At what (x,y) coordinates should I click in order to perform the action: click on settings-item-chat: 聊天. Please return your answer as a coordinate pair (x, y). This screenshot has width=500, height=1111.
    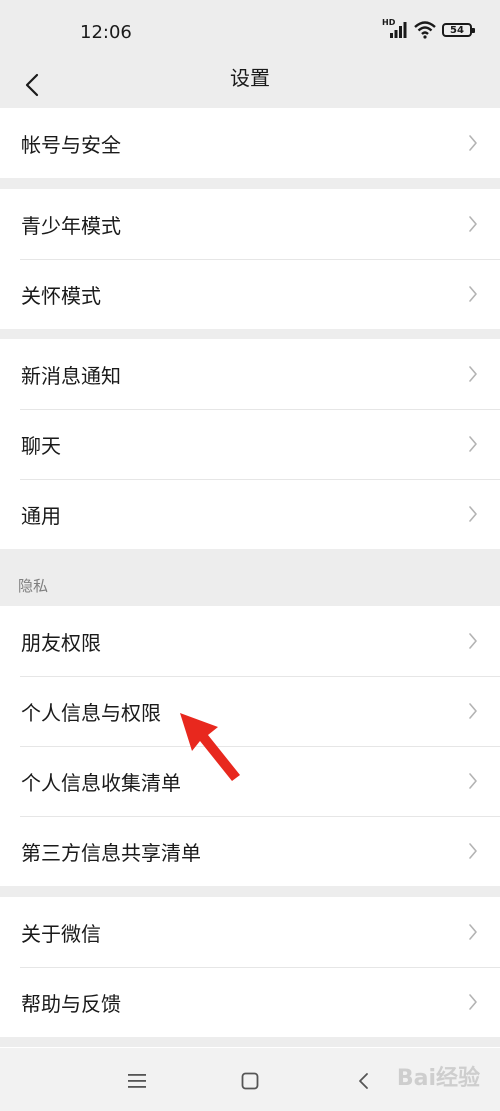
    Looking at the image, I should click on (250, 444).